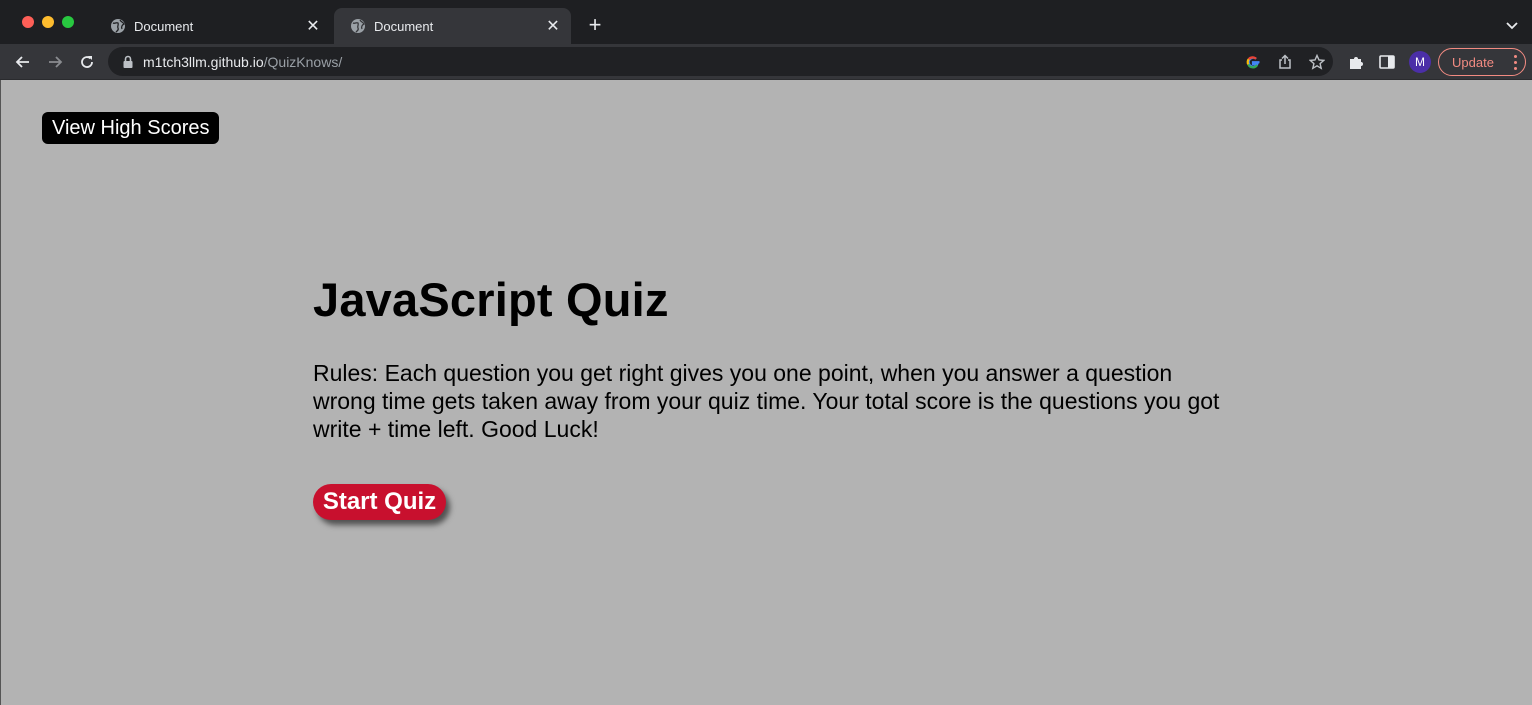 This screenshot has height=705, width=1532. I want to click on reload-icon, so click(87, 62).